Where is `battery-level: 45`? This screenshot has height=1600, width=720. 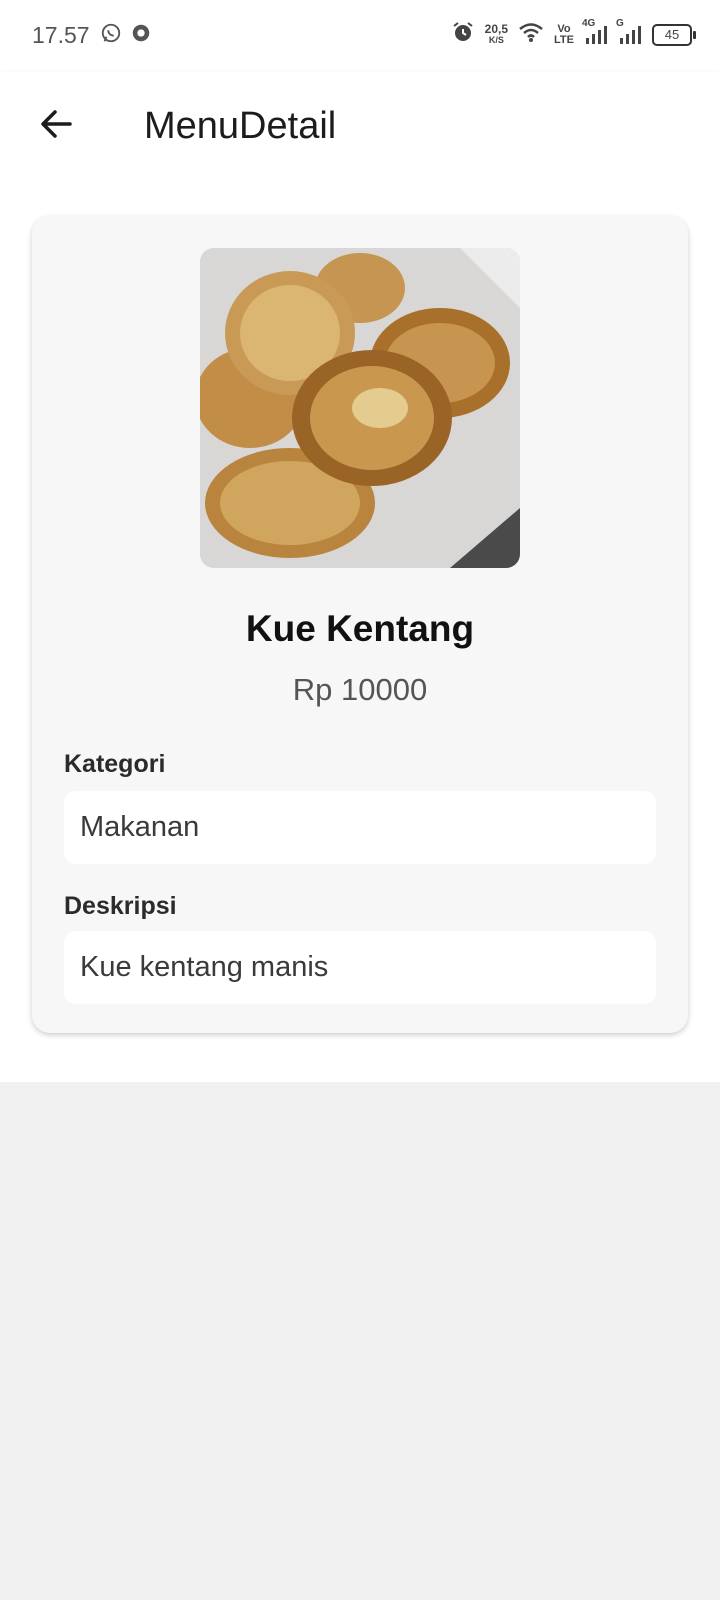 battery-level: 45 is located at coordinates (672, 34).